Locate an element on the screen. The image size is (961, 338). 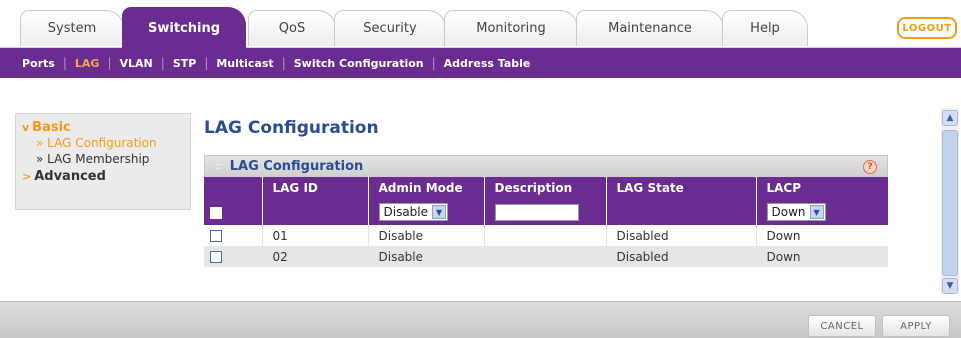
lacp-select-value: Down is located at coordinates (788, 212).